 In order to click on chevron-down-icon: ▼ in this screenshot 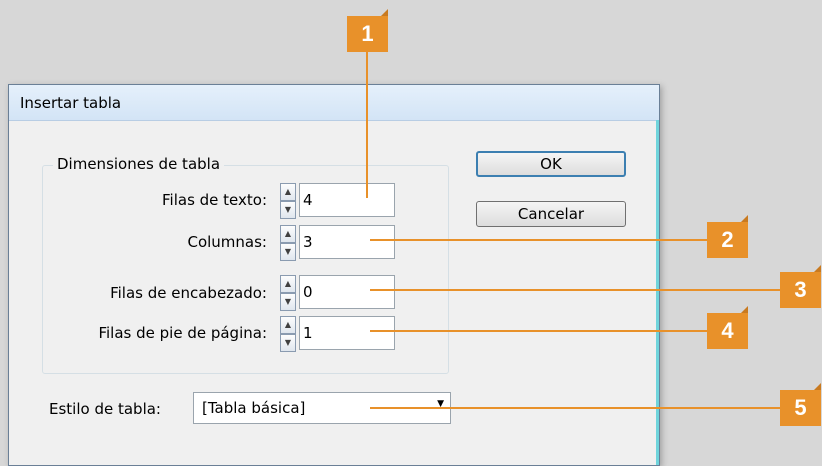, I will do `click(440, 404)`.